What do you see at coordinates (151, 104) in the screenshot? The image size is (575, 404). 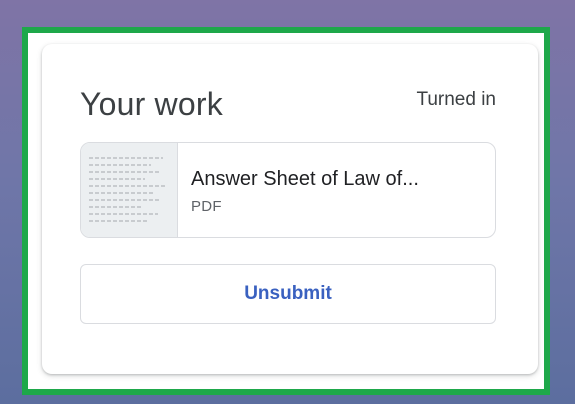 I see `card-title: Your work` at bounding box center [151, 104].